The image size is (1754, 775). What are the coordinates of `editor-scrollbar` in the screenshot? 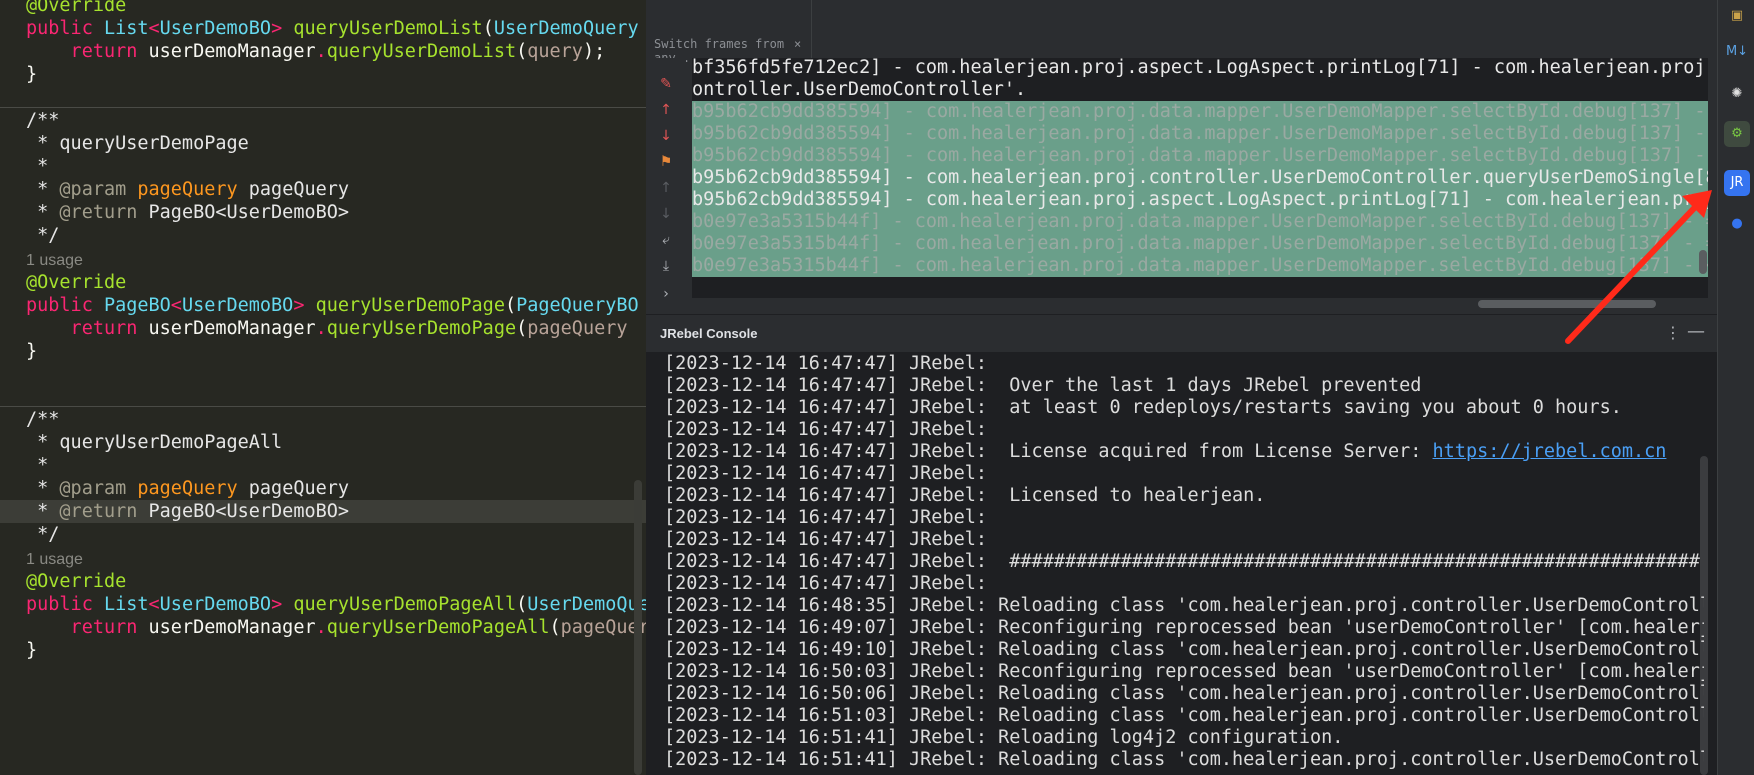 It's located at (638, 627).